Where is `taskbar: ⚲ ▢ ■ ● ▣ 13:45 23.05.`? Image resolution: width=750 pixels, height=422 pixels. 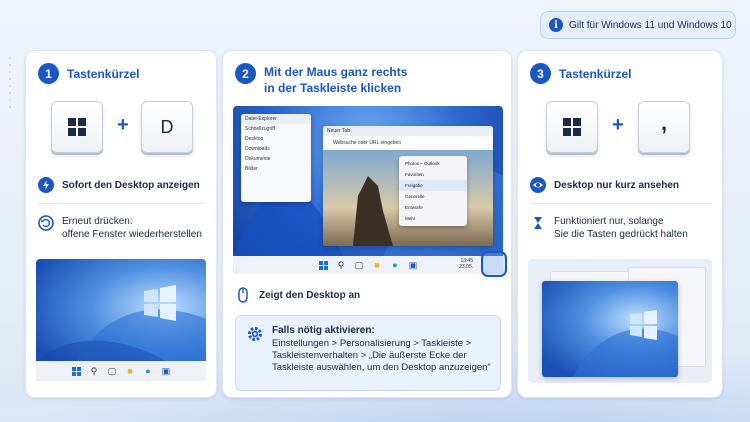
taskbar: ⚲ ▢ ■ ● ▣ 13:45 23.05. is located at coordinates (368, 265).